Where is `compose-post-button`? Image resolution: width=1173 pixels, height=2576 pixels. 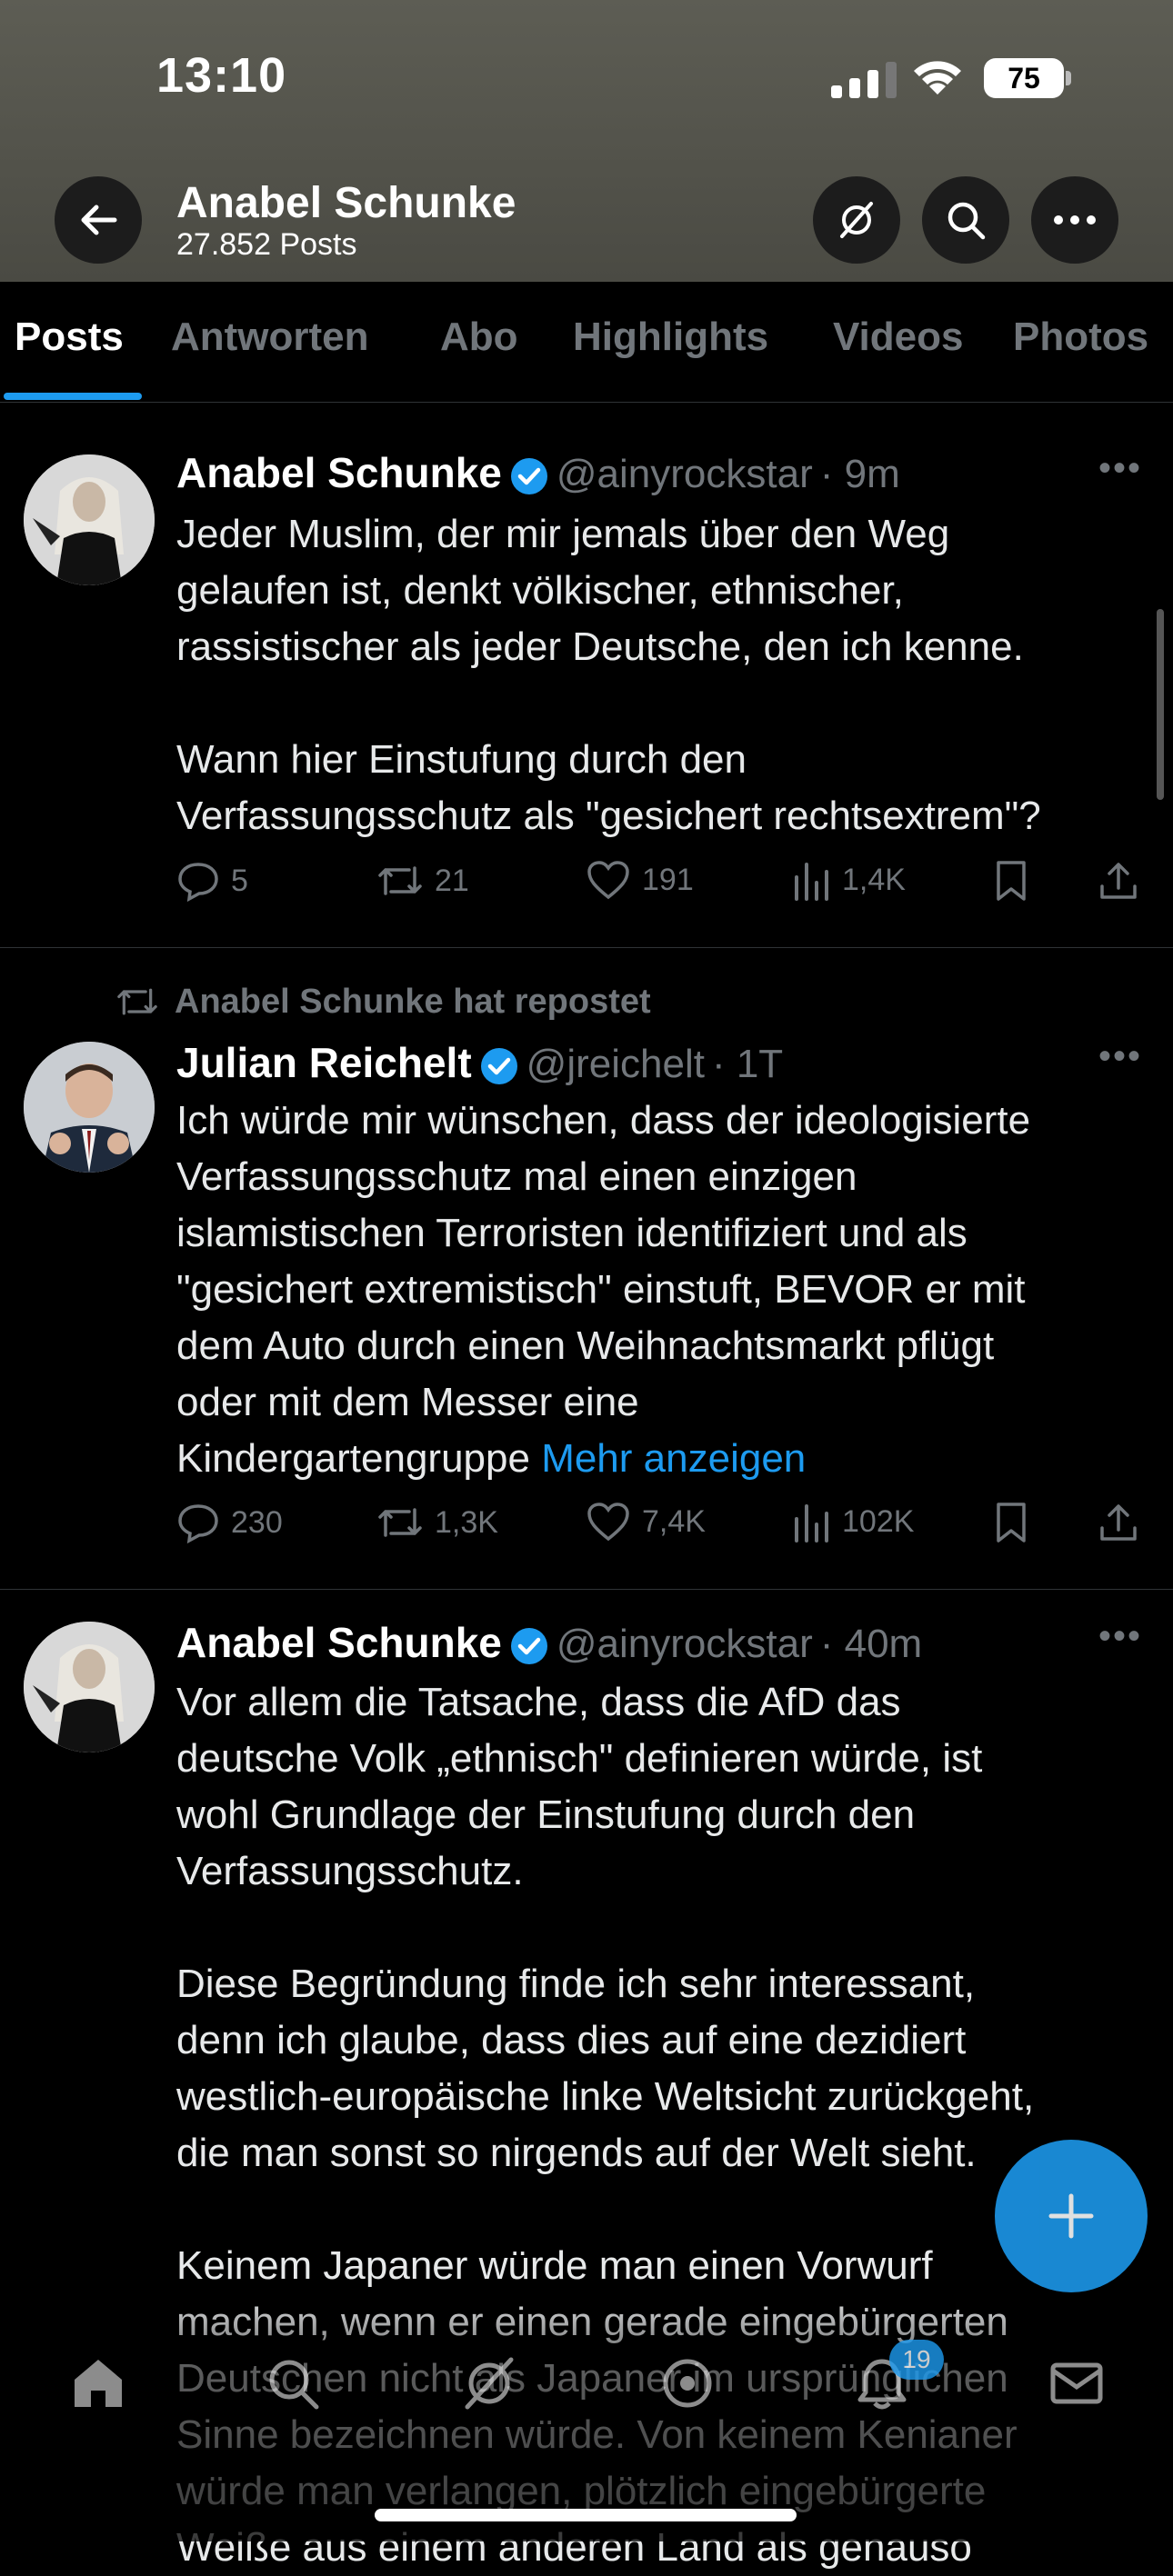 compose-post-button is located at coordinates (1072, 2216).